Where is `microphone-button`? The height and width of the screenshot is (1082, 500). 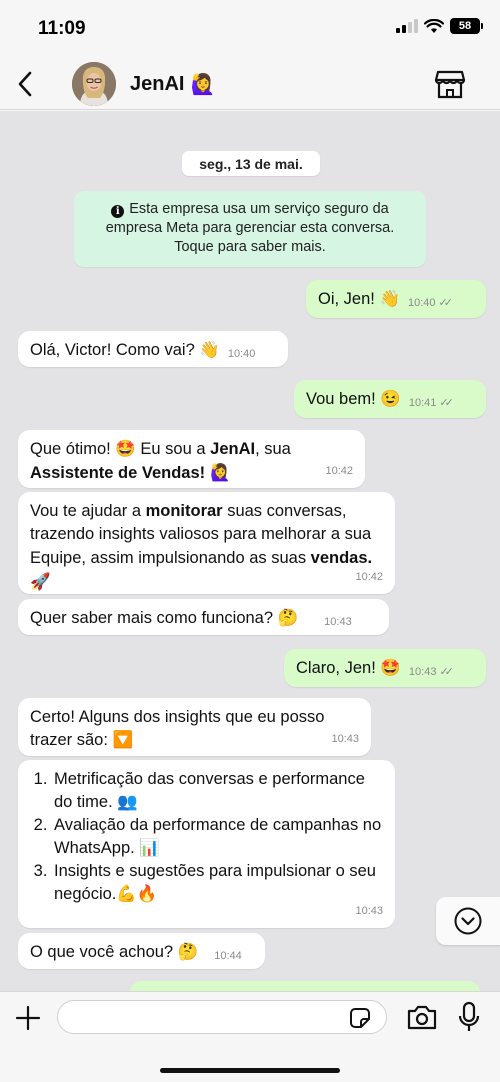 microphone-button is located at coordinates (469, 1017).